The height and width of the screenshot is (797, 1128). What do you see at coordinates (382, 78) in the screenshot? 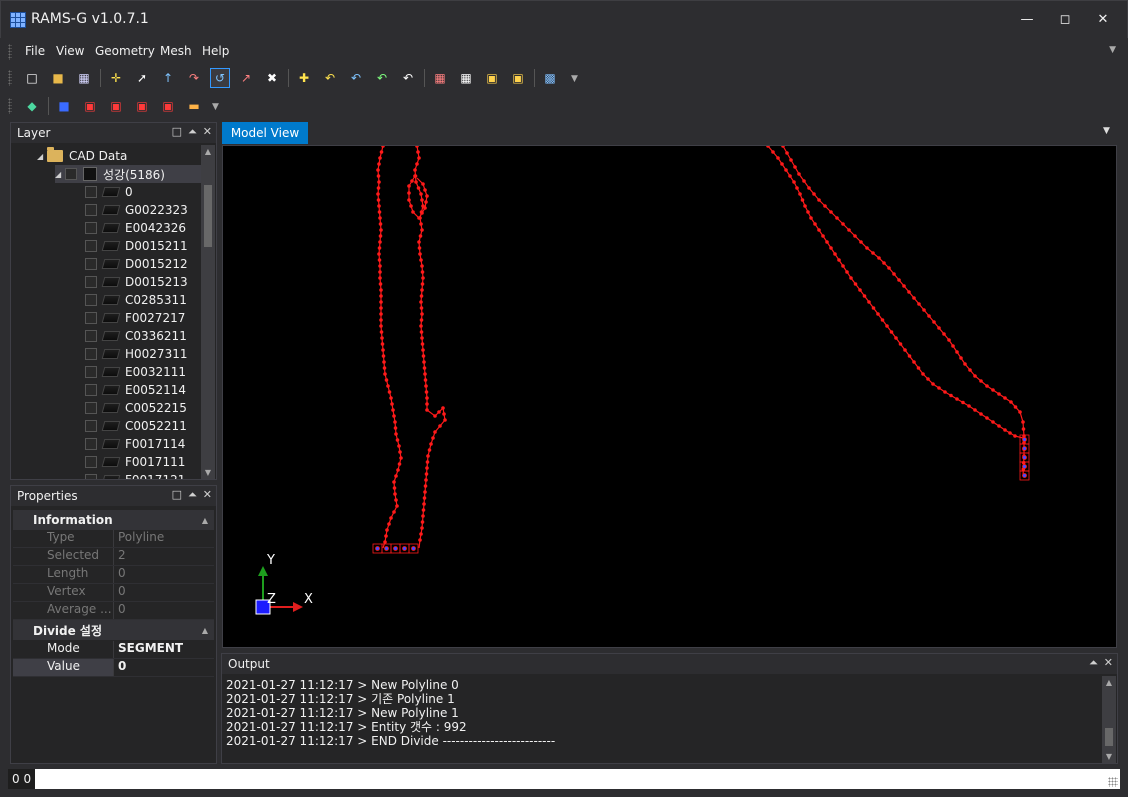
I see `curve-merge-icon: ↶` at bounding box center [382, 78].